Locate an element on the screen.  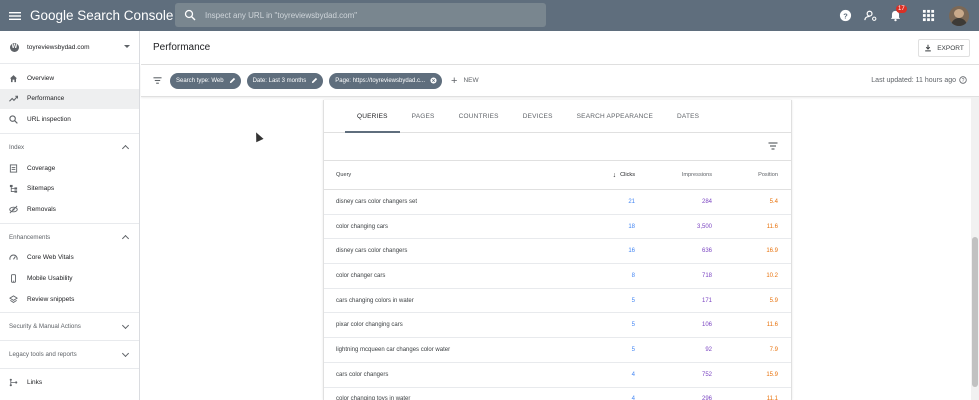
sidebar-item-url-inspection: URL inspection is located at coordinates (69, 119).